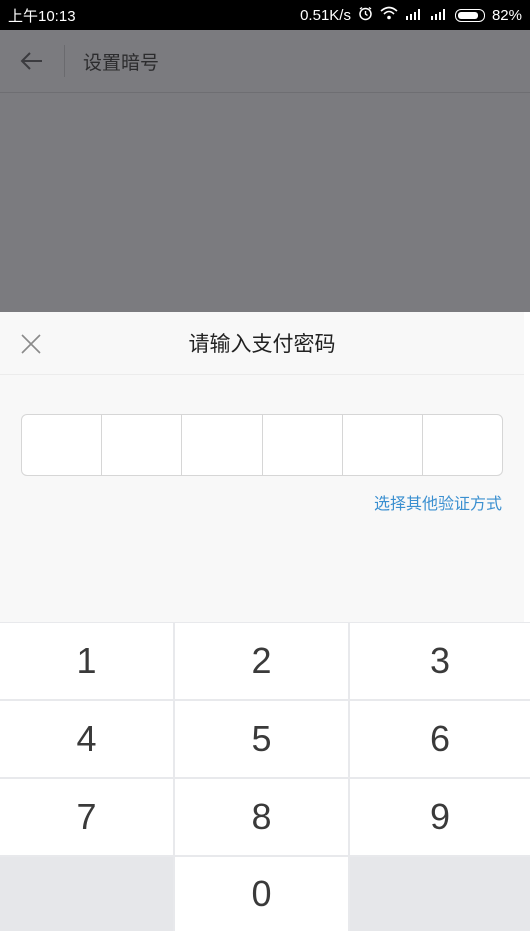 The width and height of the screenshot is (530, 931). What do you see at coordinates (440, 739) in the screenshot?
I see `key-6: 6` at bounding box center [440, 739].